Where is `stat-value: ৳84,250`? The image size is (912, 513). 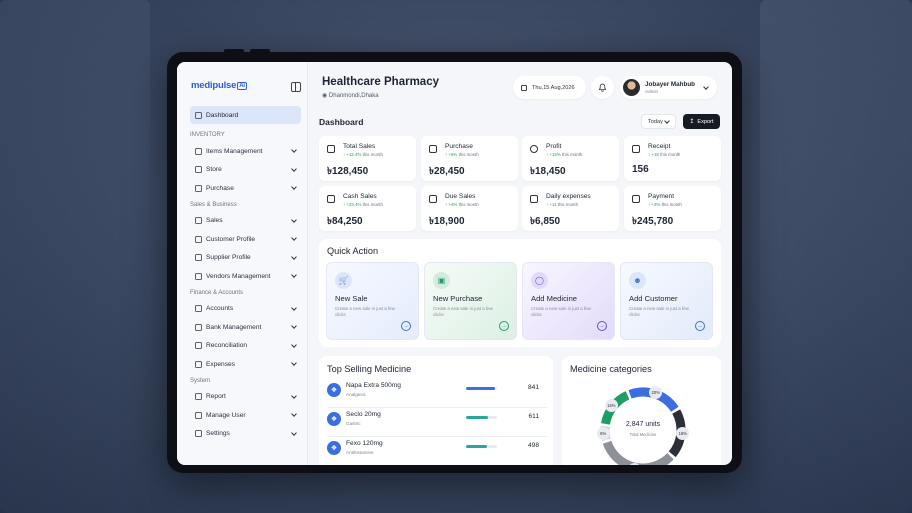
stat-value: ৳84,250 is located at coordinates (345, 221).